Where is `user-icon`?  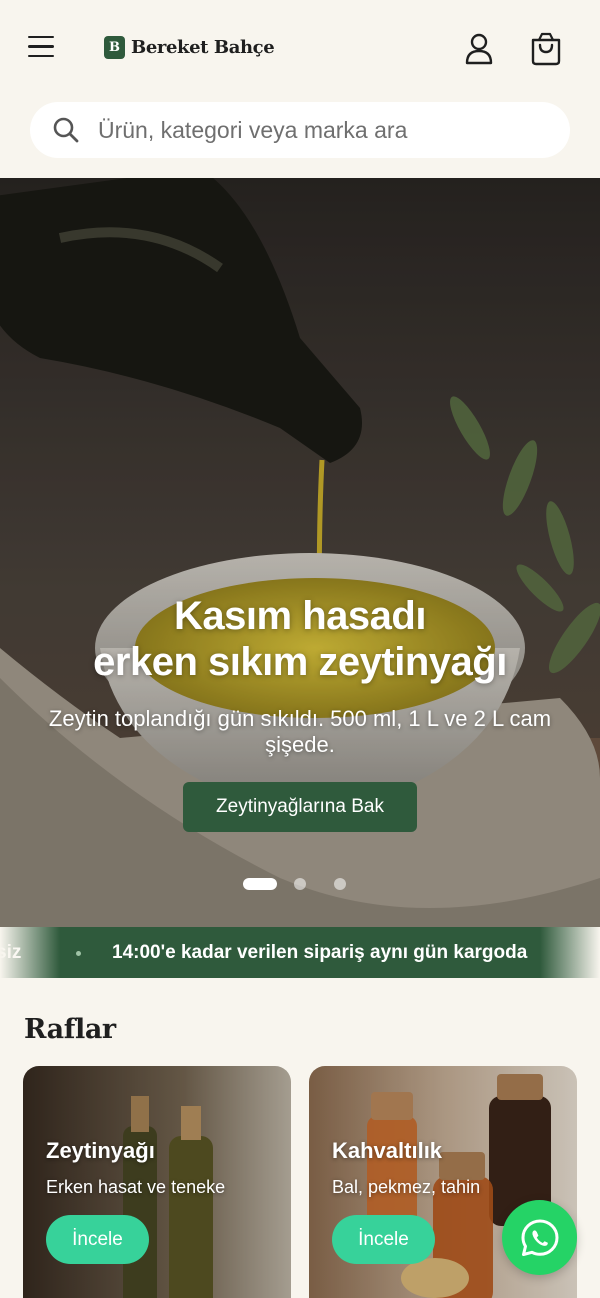 user-icon is located at coordinates (479, 49).